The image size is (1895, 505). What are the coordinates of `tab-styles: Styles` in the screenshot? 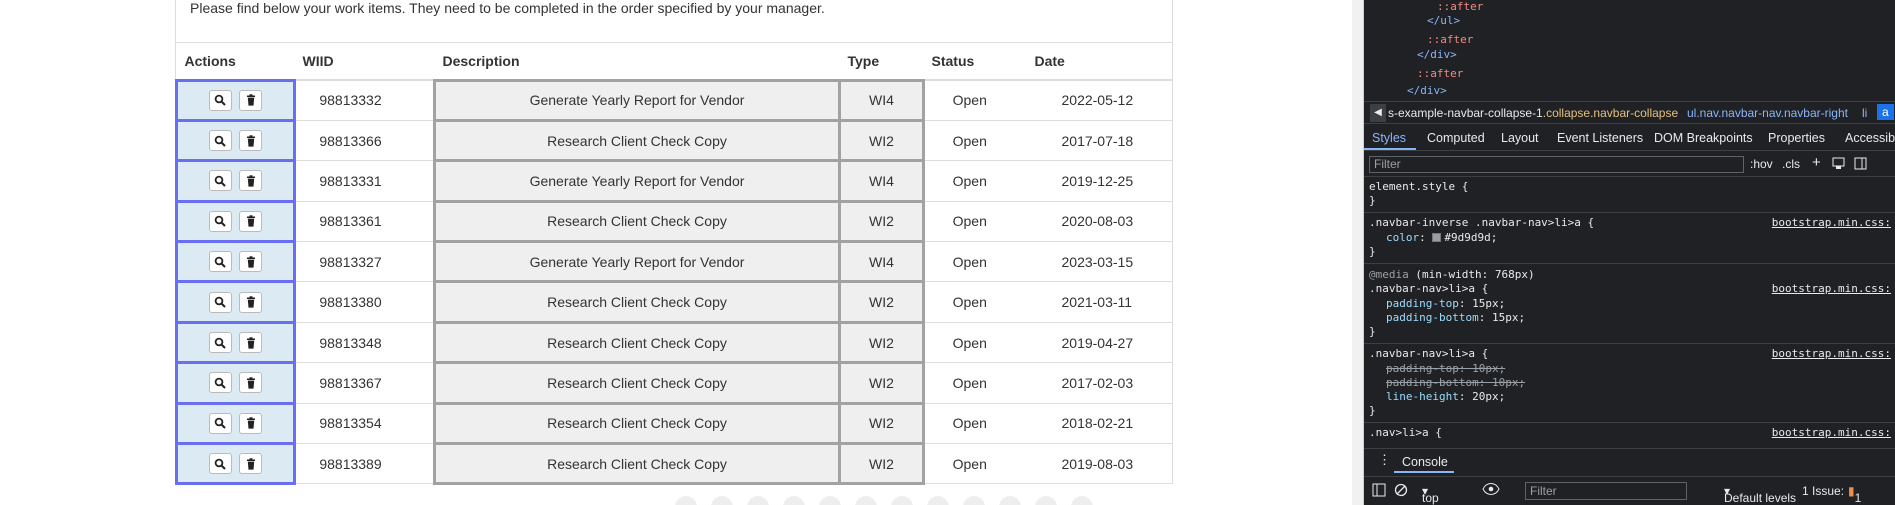 It's located at (1389, 138).